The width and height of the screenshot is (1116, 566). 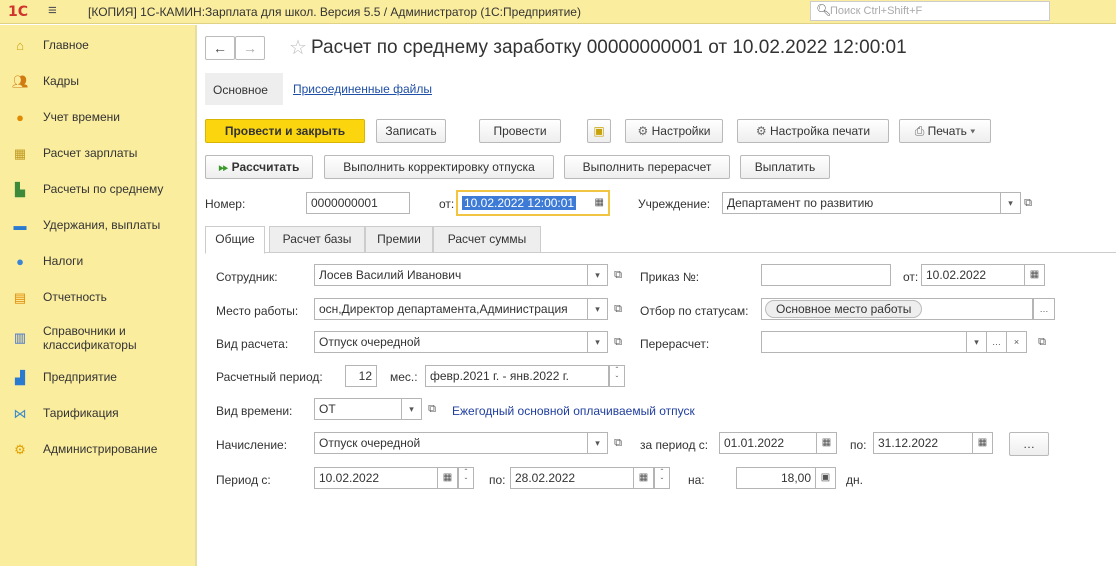 I want to click on sidebar-item-payroll: ▦ Расчет зарплаты, so click(x=97, y=155).